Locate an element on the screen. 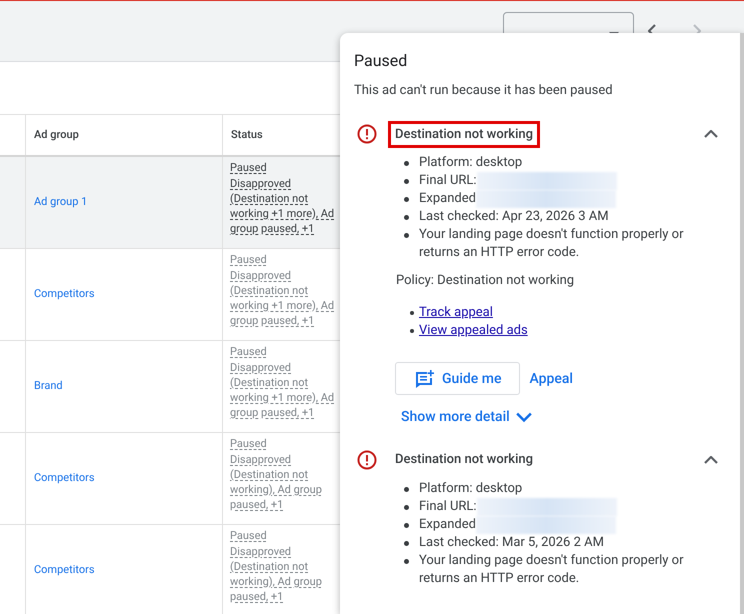 Image resolution: width=744 pixels, height=614 pixels. show-more-button: Show more detail is located at coordinates (466, 417).